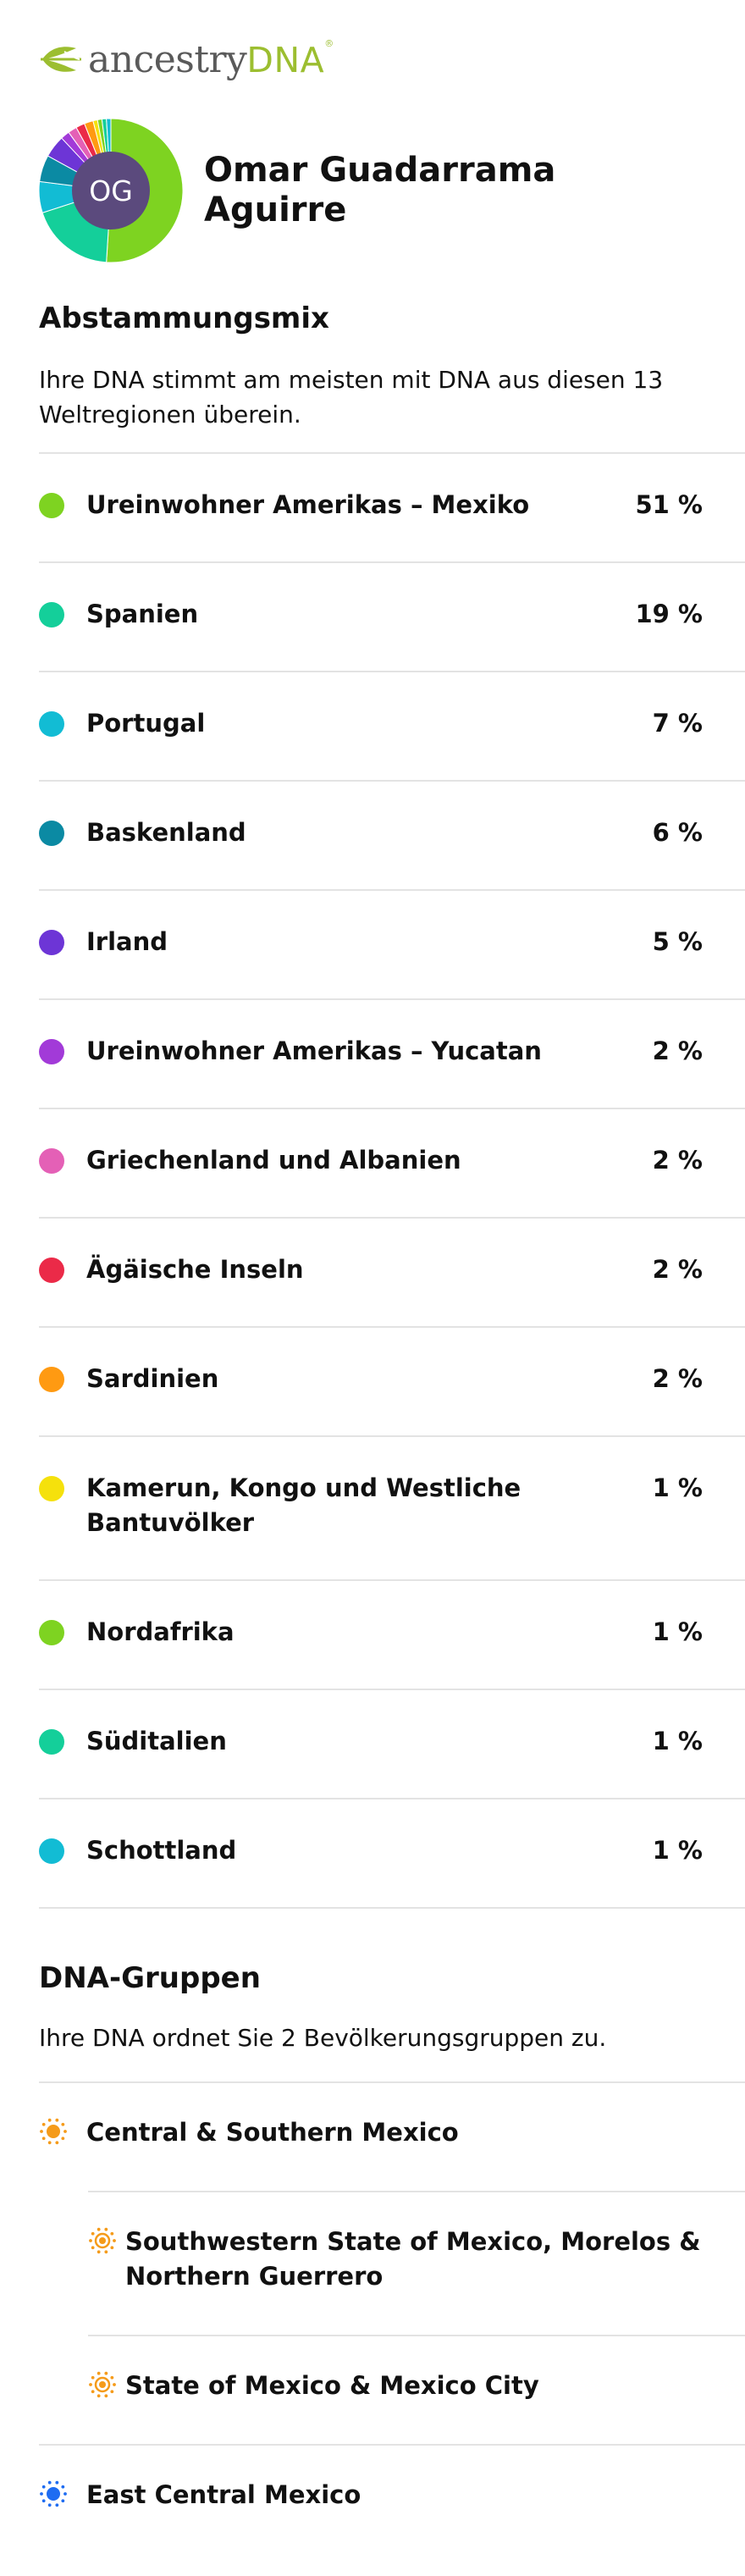 The image size is (745, 2576). What do you see at coordinates (142, 614) in the screenshot?
I see `region-name: Spanien` at bounding box center [142, 614].